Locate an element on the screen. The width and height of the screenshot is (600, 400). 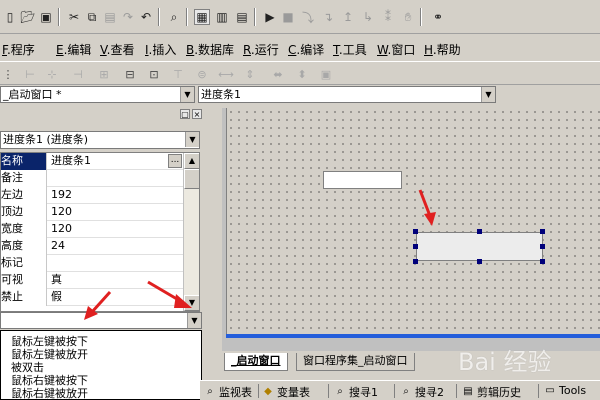
pin-icon: ▢ is located at coordinates (185, 114).